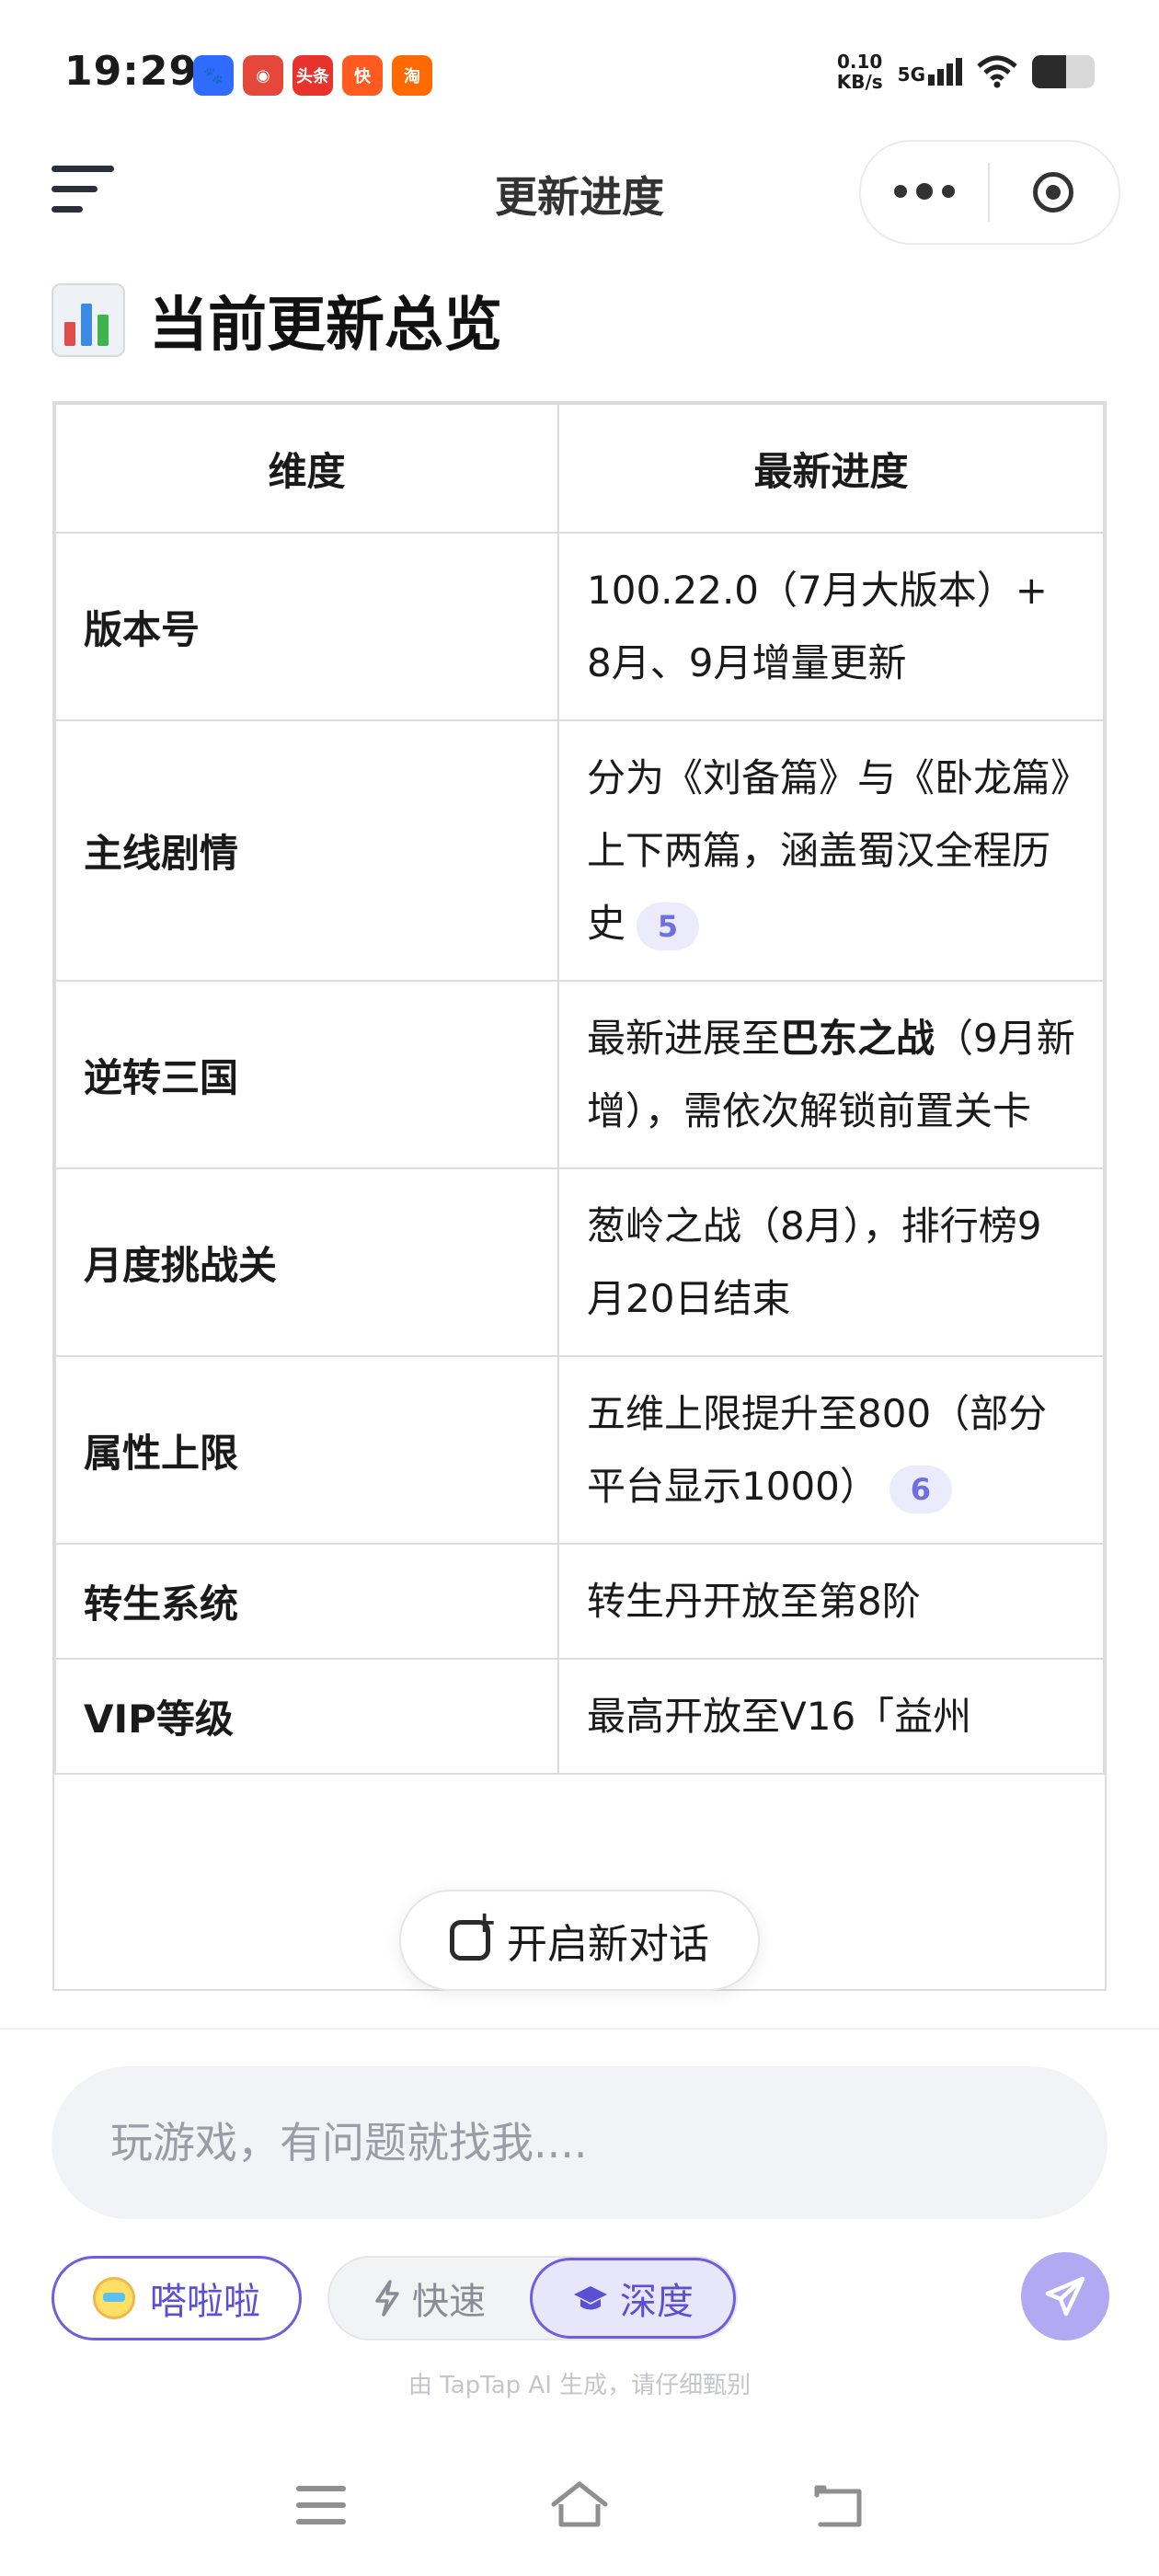 This screenshot has height=2576, width=1159. Describe the element at coordinates (1063, 71) in the screenshot. I see `battery-icon` at that location.